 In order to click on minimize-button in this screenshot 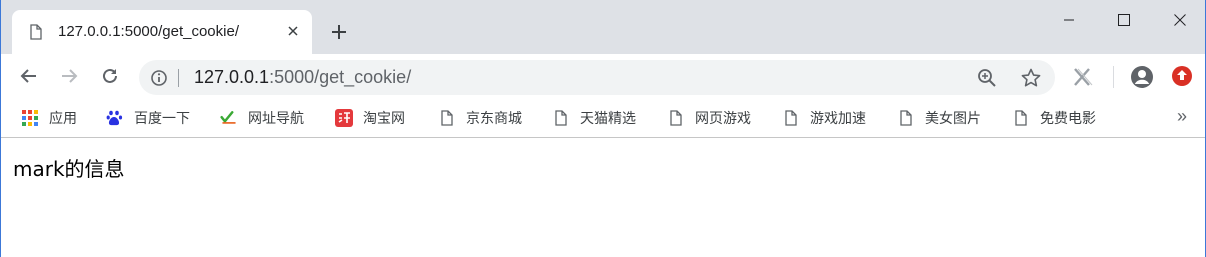, I will do `click(1069, 20)`.